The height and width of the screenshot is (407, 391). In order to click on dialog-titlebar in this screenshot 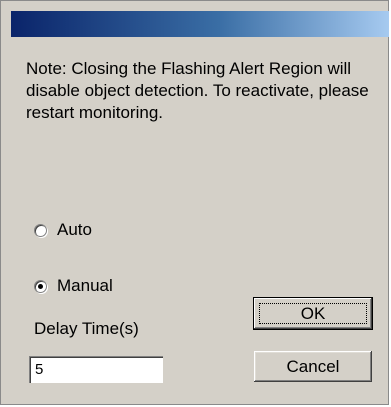, I will do `click(200, 24)`.